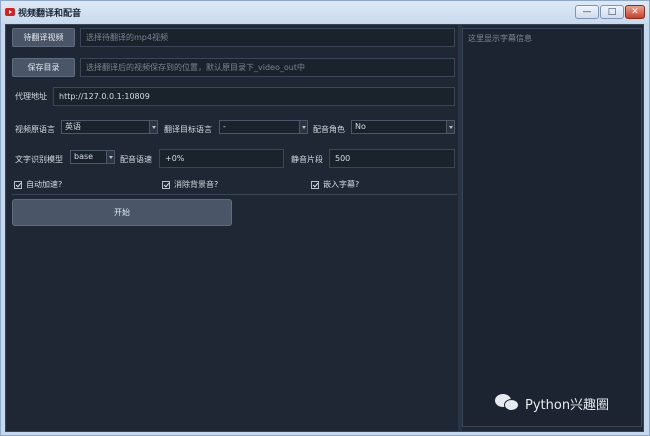  Describe the element at coordinates (122, 212) in the screenshot. I see `start-button: 开始` at that location.